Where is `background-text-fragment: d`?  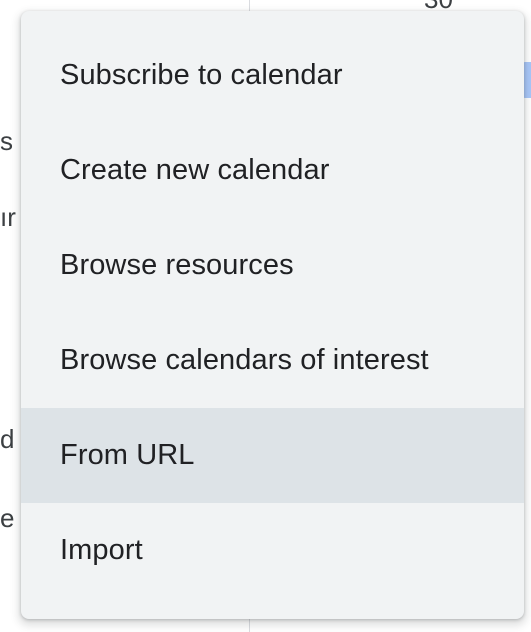
background-text-fragment: d is located at coordinates (7, 439).